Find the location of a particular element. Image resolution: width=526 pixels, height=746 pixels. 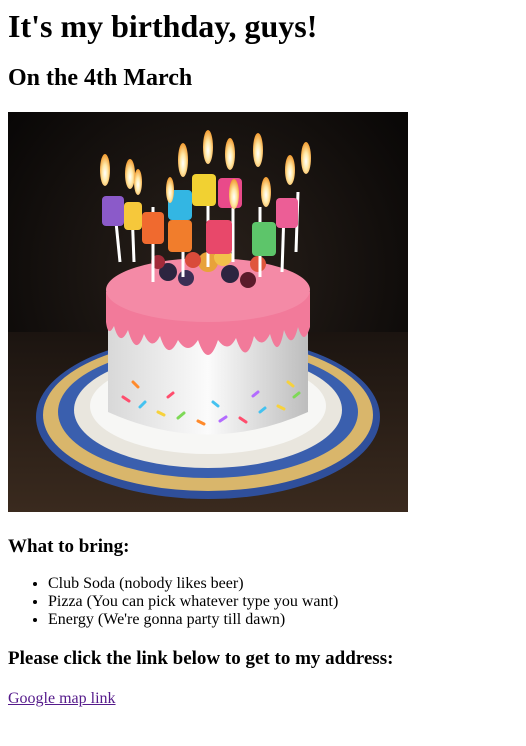

list-item: Club Soda (nobody likes beer) is located at coordinates (283, 584).